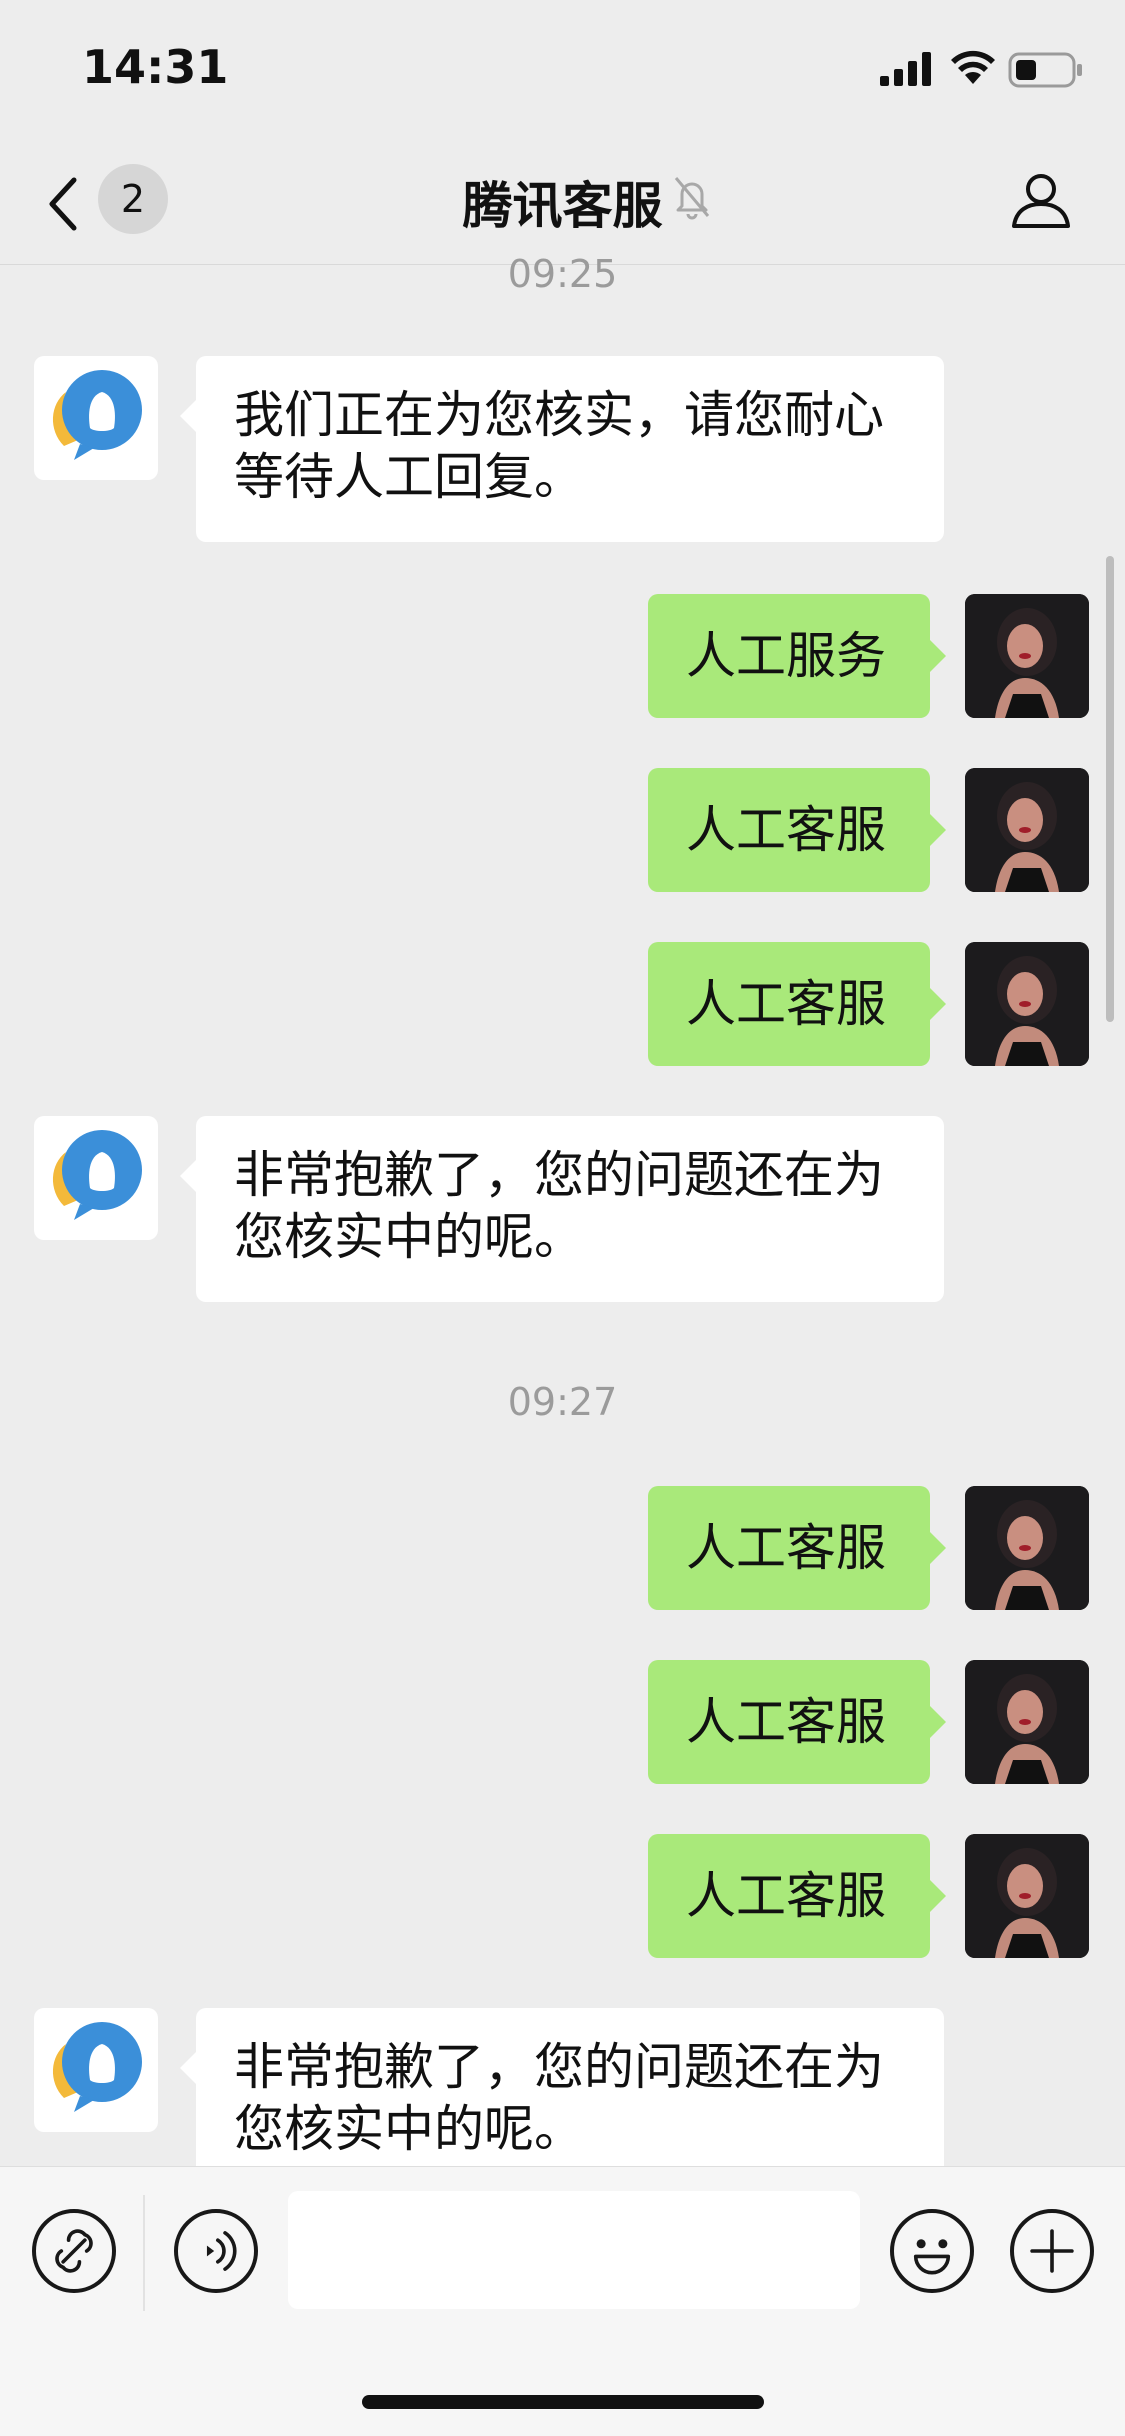 Image resolution: width=1125 pixels, height=2436 pixels. What do you see at coordinates (216, 2251) in the screenshot?
I see `voice-icon` at bounding box center [216, 2251].